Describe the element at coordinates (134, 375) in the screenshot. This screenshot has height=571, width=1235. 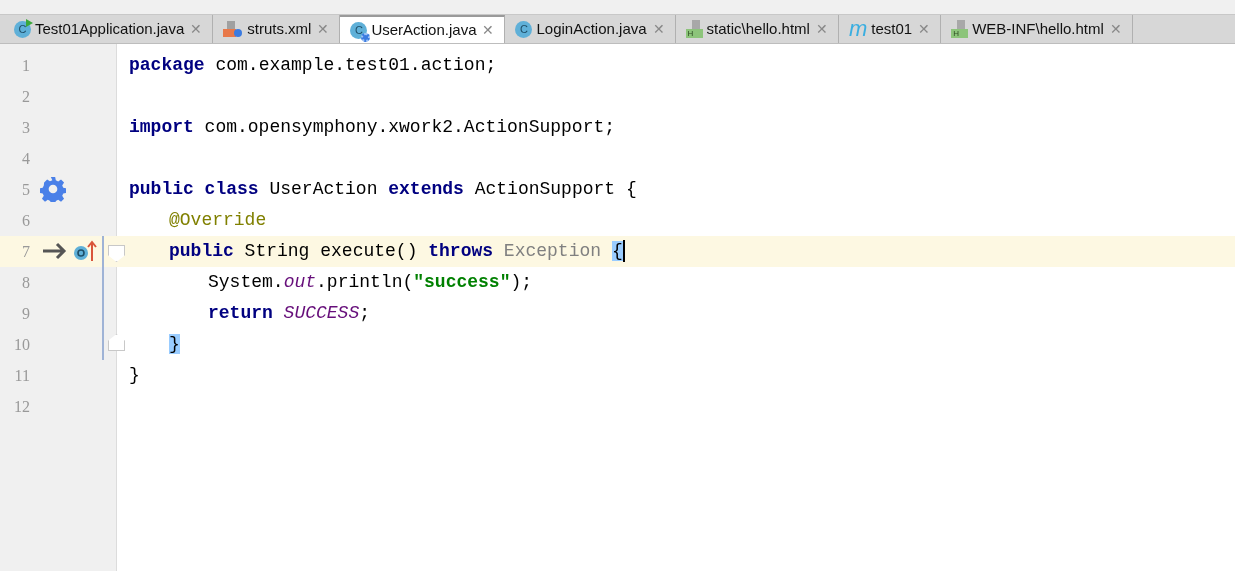
I see `code-line: }` at that location.